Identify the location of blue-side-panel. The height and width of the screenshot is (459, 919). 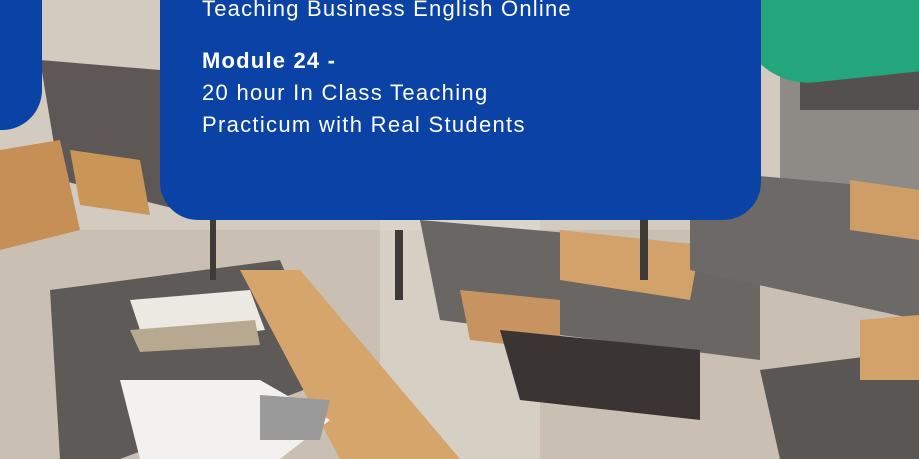
(21, 65).